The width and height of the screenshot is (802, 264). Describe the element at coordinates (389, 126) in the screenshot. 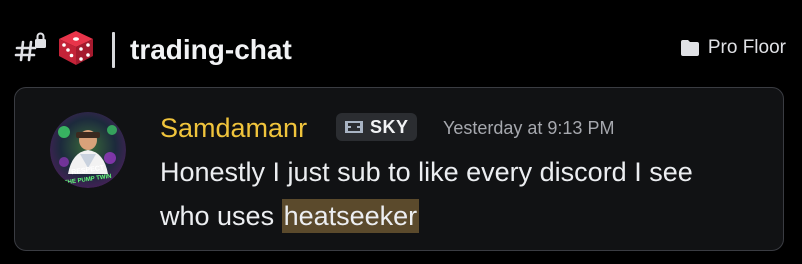

I see `tag-label: SKY` at that location.